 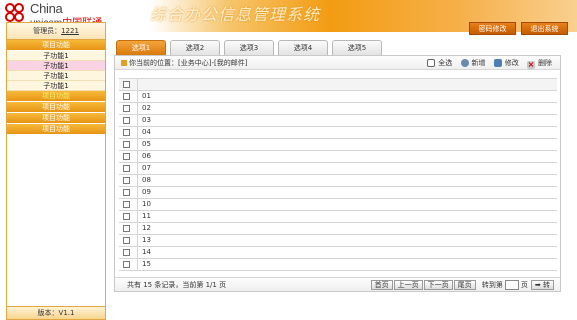 What do you see at coordinates (439, 63) in the screenshot?
I see `select-all-button: 全选` at bounding box center [439, 63].